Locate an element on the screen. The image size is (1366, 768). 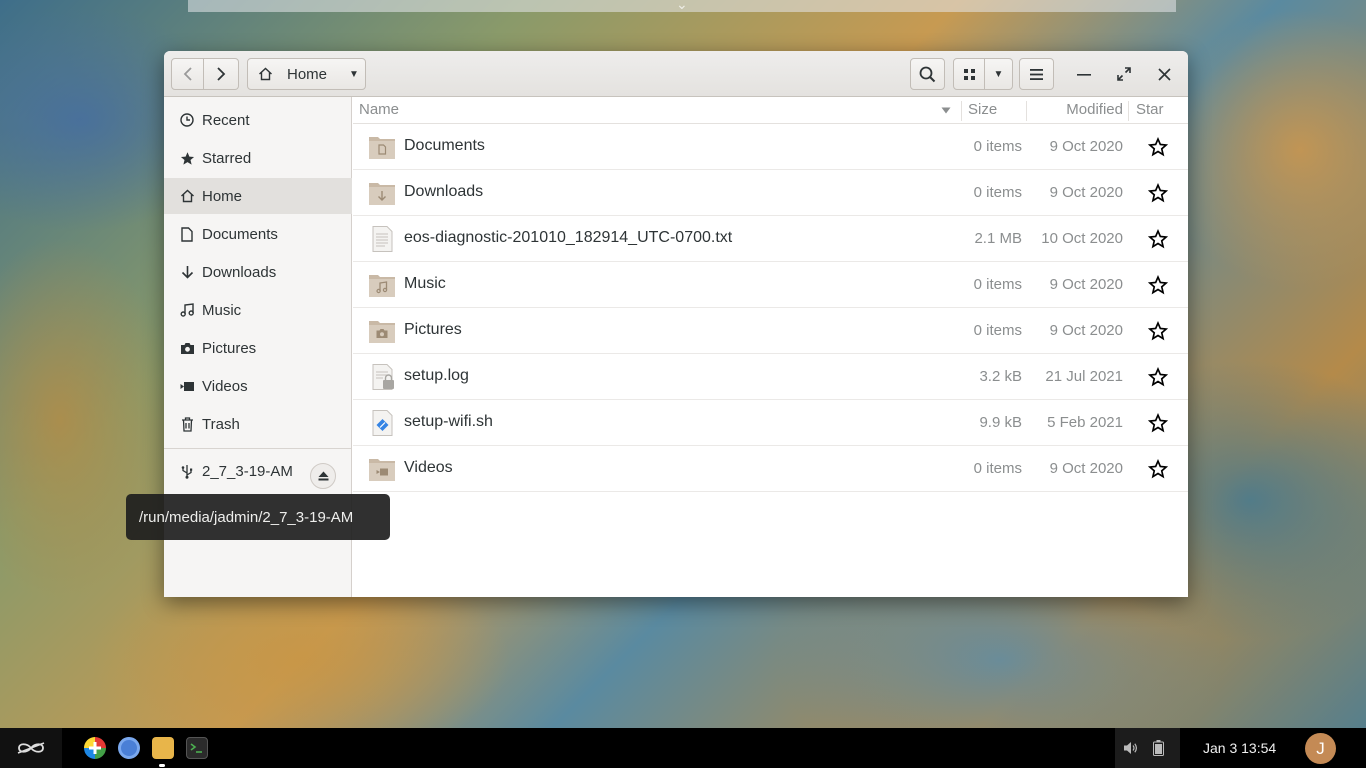
eject-button is located at coordinates (323, 476).